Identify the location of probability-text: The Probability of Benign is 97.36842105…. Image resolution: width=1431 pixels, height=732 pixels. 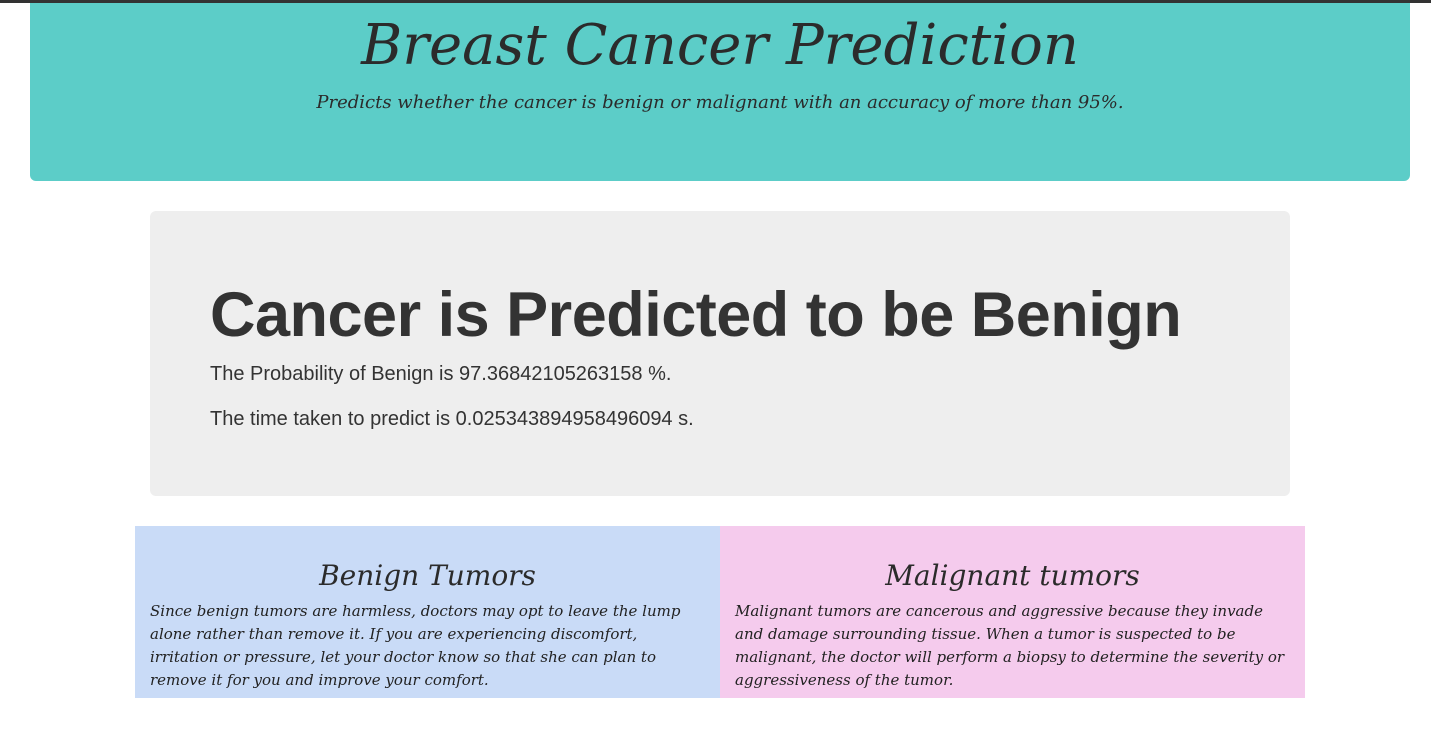
(441, 374).